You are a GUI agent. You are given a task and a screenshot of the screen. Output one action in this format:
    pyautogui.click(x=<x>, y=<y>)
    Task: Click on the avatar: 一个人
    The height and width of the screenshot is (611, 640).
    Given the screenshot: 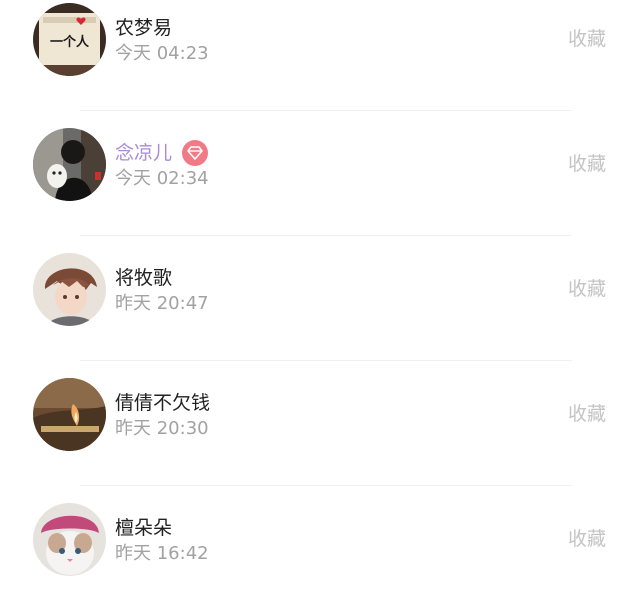 What is the action you would take?
    pyautogui.click(x=69, y=39)
    